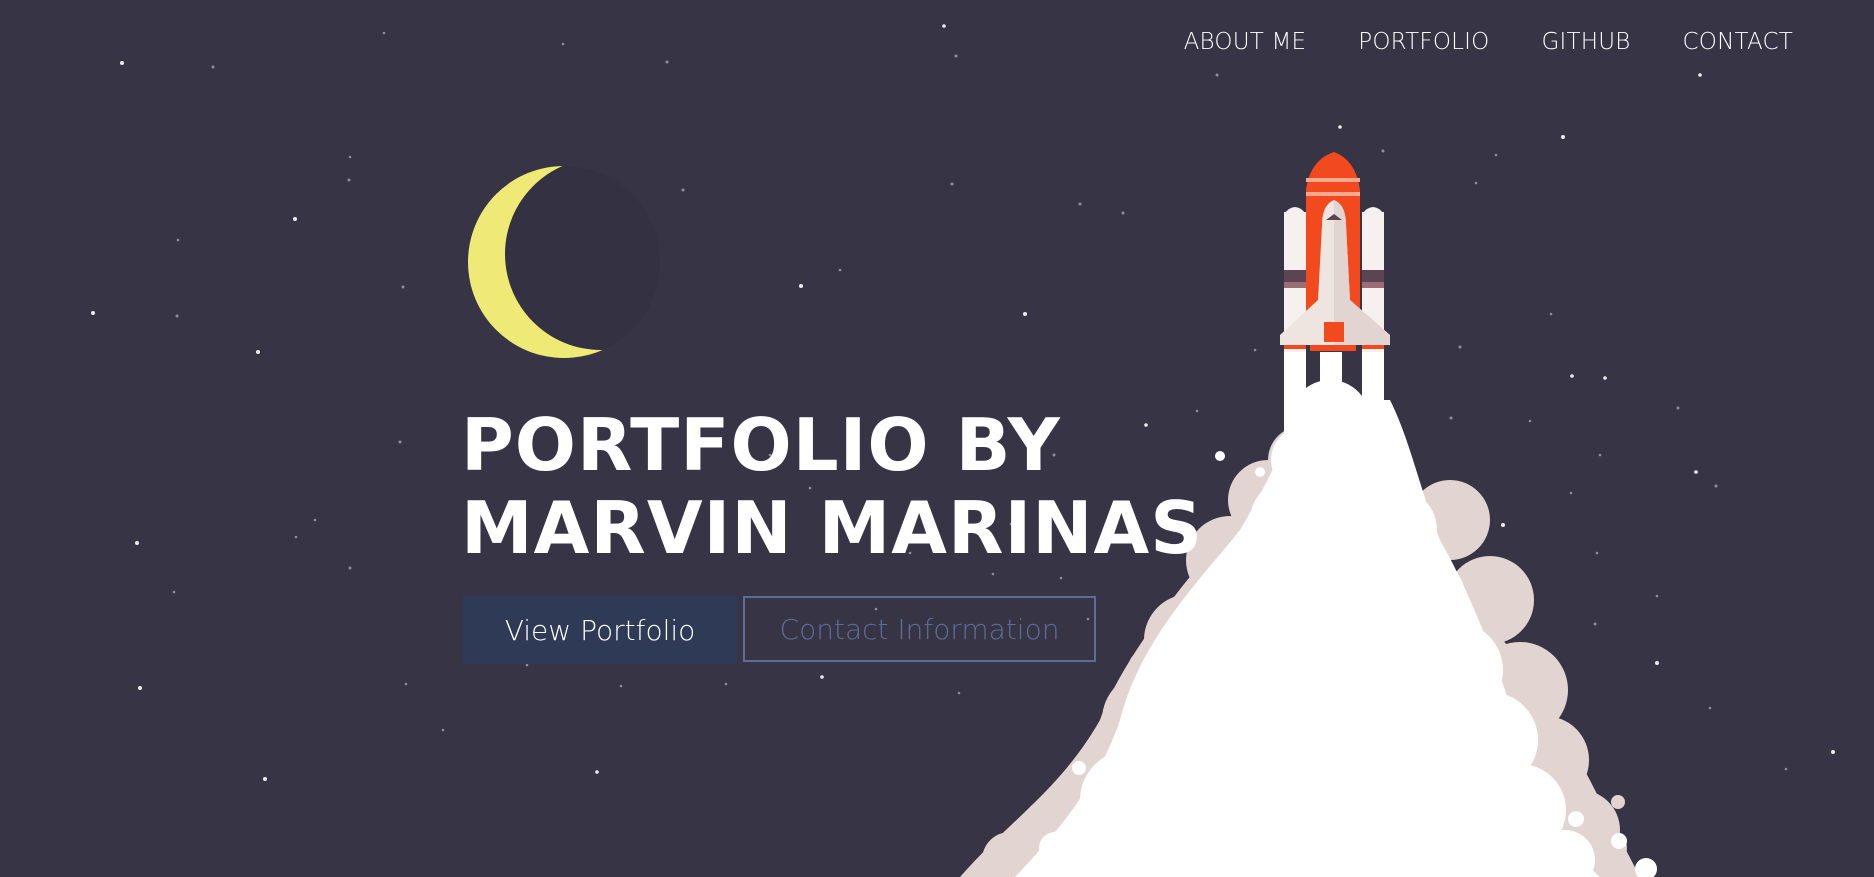 Image resolution: width=1874 pixels, height=877 pixels. Describe the element at coordinates (600, 630) in the screenshot. I see `view-portfolio-button: View Portfolio` at that location.